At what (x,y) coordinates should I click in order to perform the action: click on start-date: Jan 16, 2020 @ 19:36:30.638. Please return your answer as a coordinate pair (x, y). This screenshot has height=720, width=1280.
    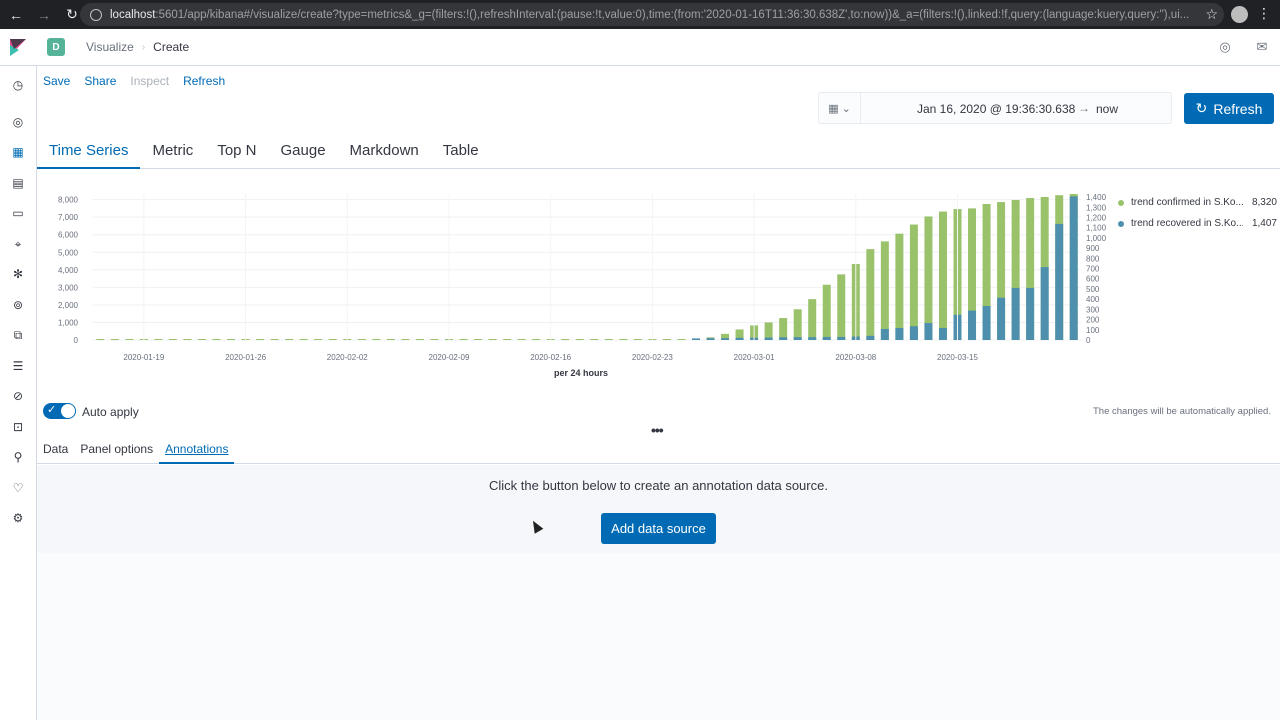
    Looking at the image, I should click on (996, 109).